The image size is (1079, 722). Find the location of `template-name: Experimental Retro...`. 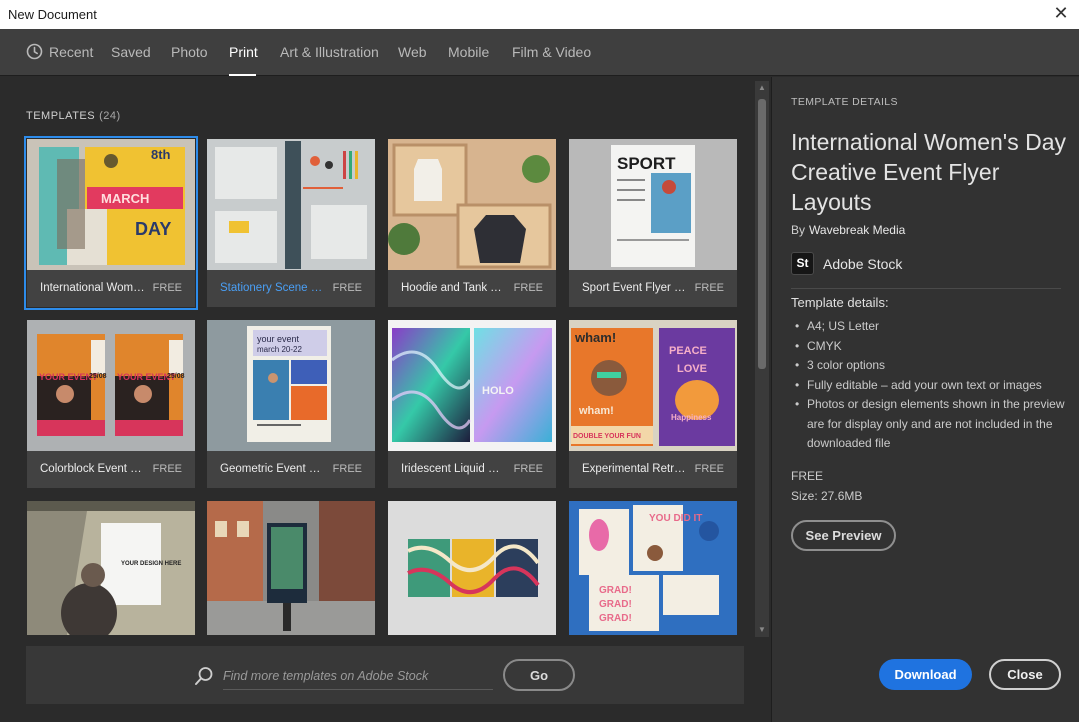

template-name: Experimental Retro... is located at coordinates (634, 469).